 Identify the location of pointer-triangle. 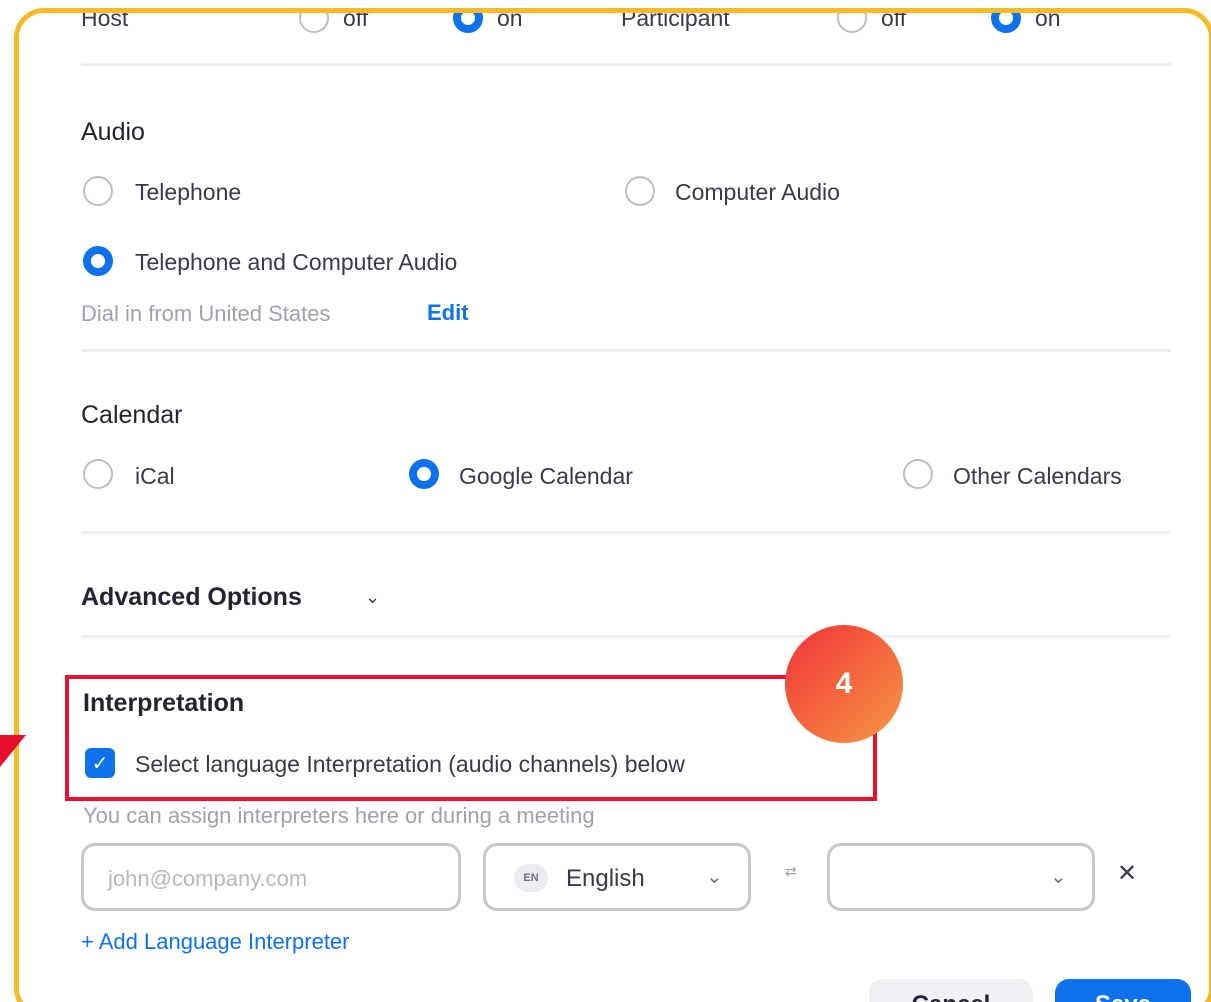
(13, 751).